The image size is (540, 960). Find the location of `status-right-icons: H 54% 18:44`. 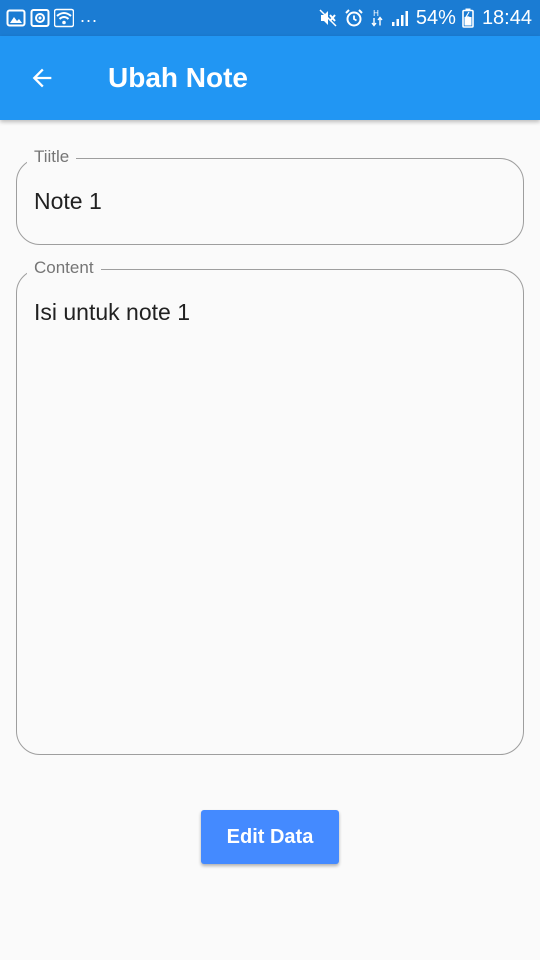

status-right-icons: H 54% 18:44 is located at coordinates (425, 18).